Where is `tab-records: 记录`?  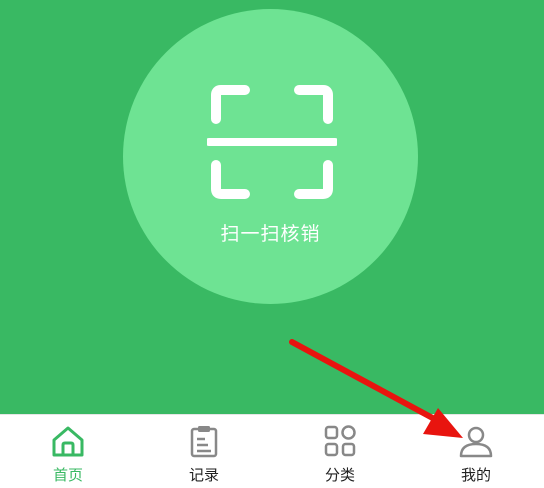 tab-records: 记录 is located at coordinates (204, 451).